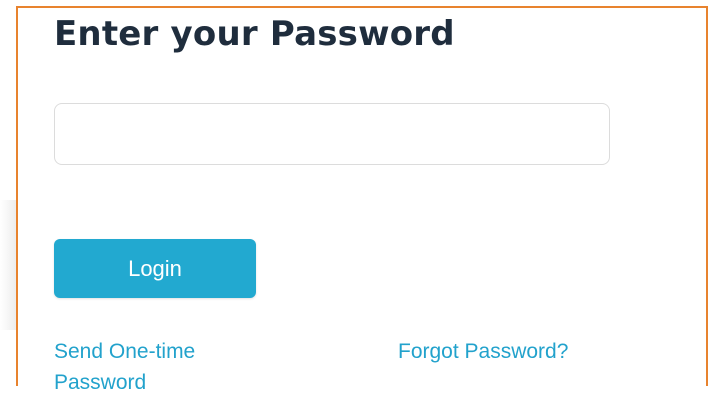  I want to click on page-title: Enter your Password, so click(254, 34).